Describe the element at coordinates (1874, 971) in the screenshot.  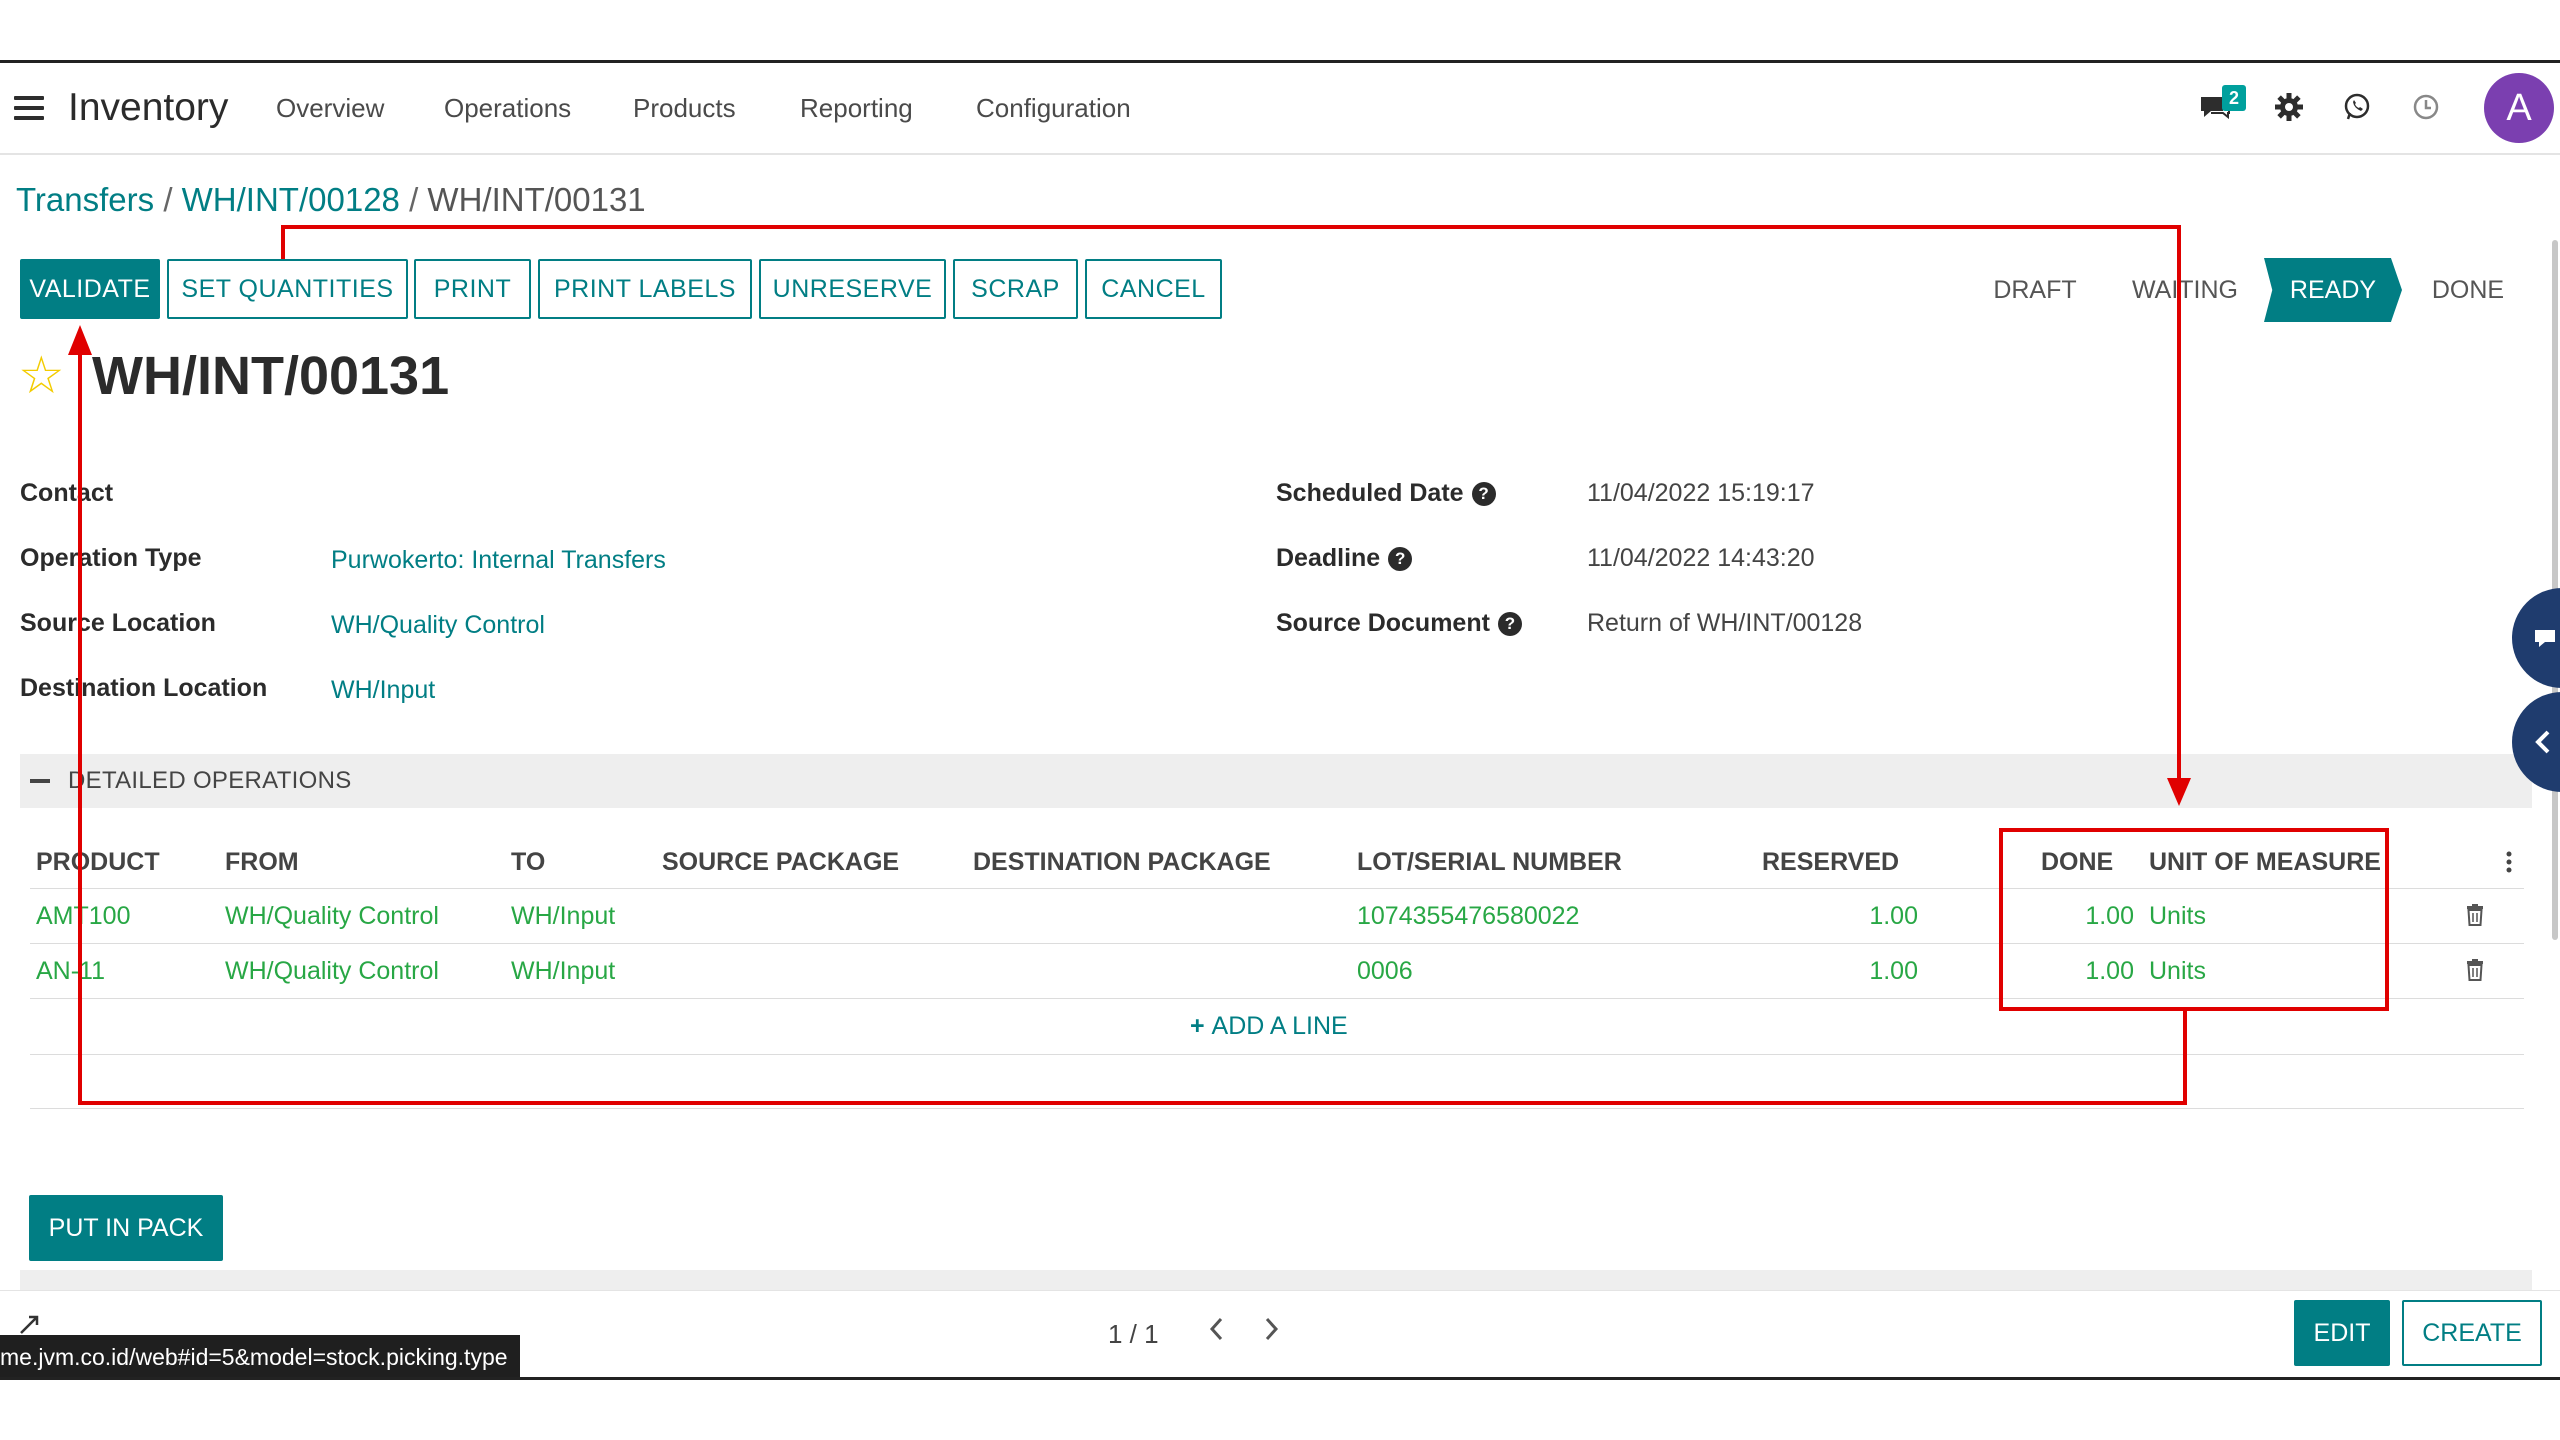
I see `row2-reserved: 1.00` at that location.